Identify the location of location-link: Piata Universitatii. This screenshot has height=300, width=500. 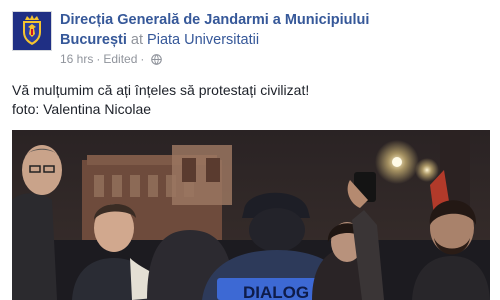
(203, 40).